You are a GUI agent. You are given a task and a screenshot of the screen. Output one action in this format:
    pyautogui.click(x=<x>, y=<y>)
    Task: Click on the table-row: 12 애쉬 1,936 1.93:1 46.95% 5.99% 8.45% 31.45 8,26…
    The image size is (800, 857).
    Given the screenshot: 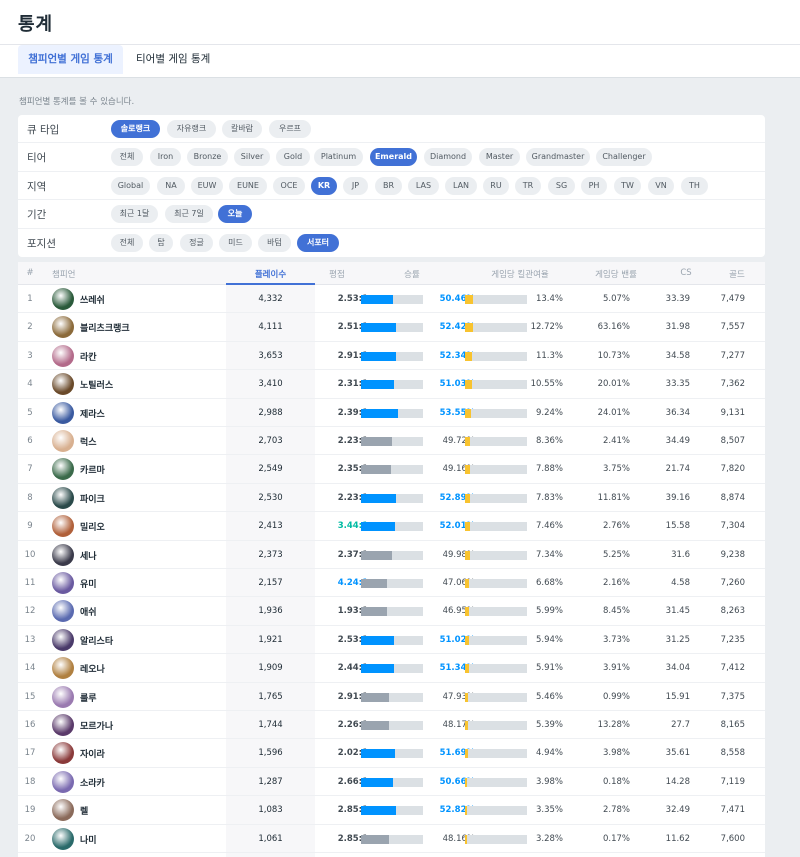 What is the action you would take?
    pyautogui.click(x=391, y=611)
    